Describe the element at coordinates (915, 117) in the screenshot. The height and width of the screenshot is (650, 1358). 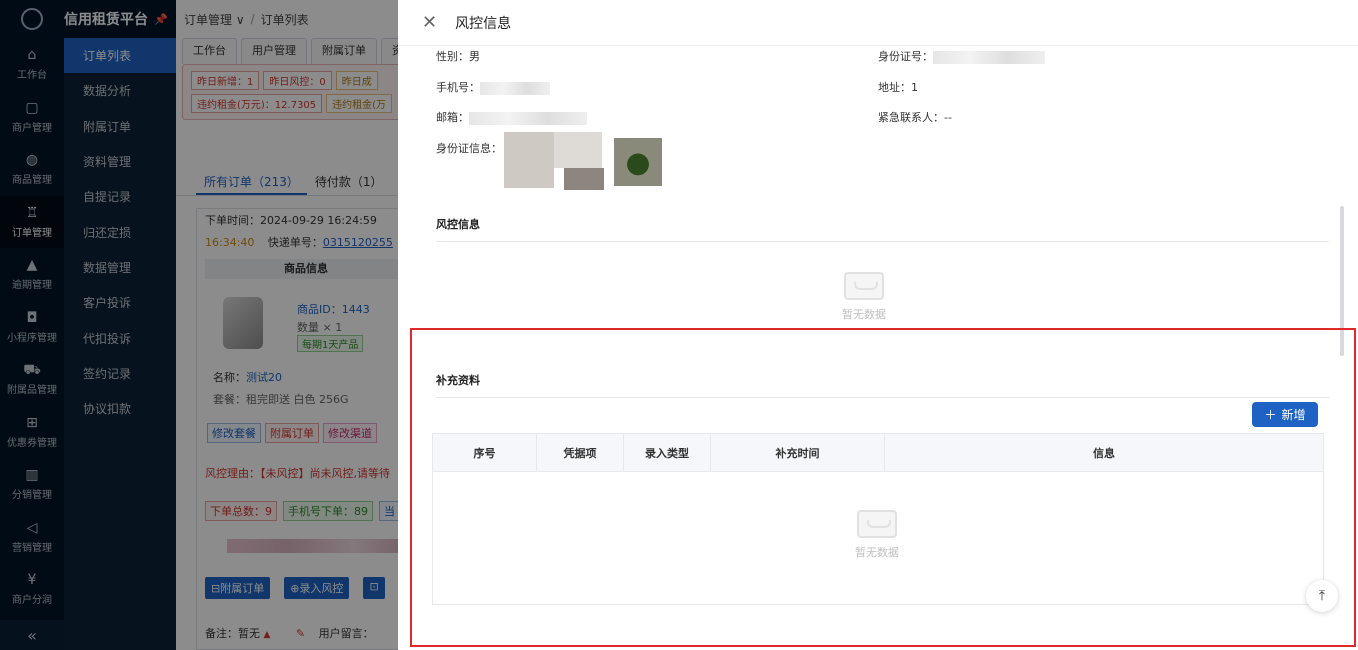
I see `emergency-field: 紧急联系人：--` at that location.